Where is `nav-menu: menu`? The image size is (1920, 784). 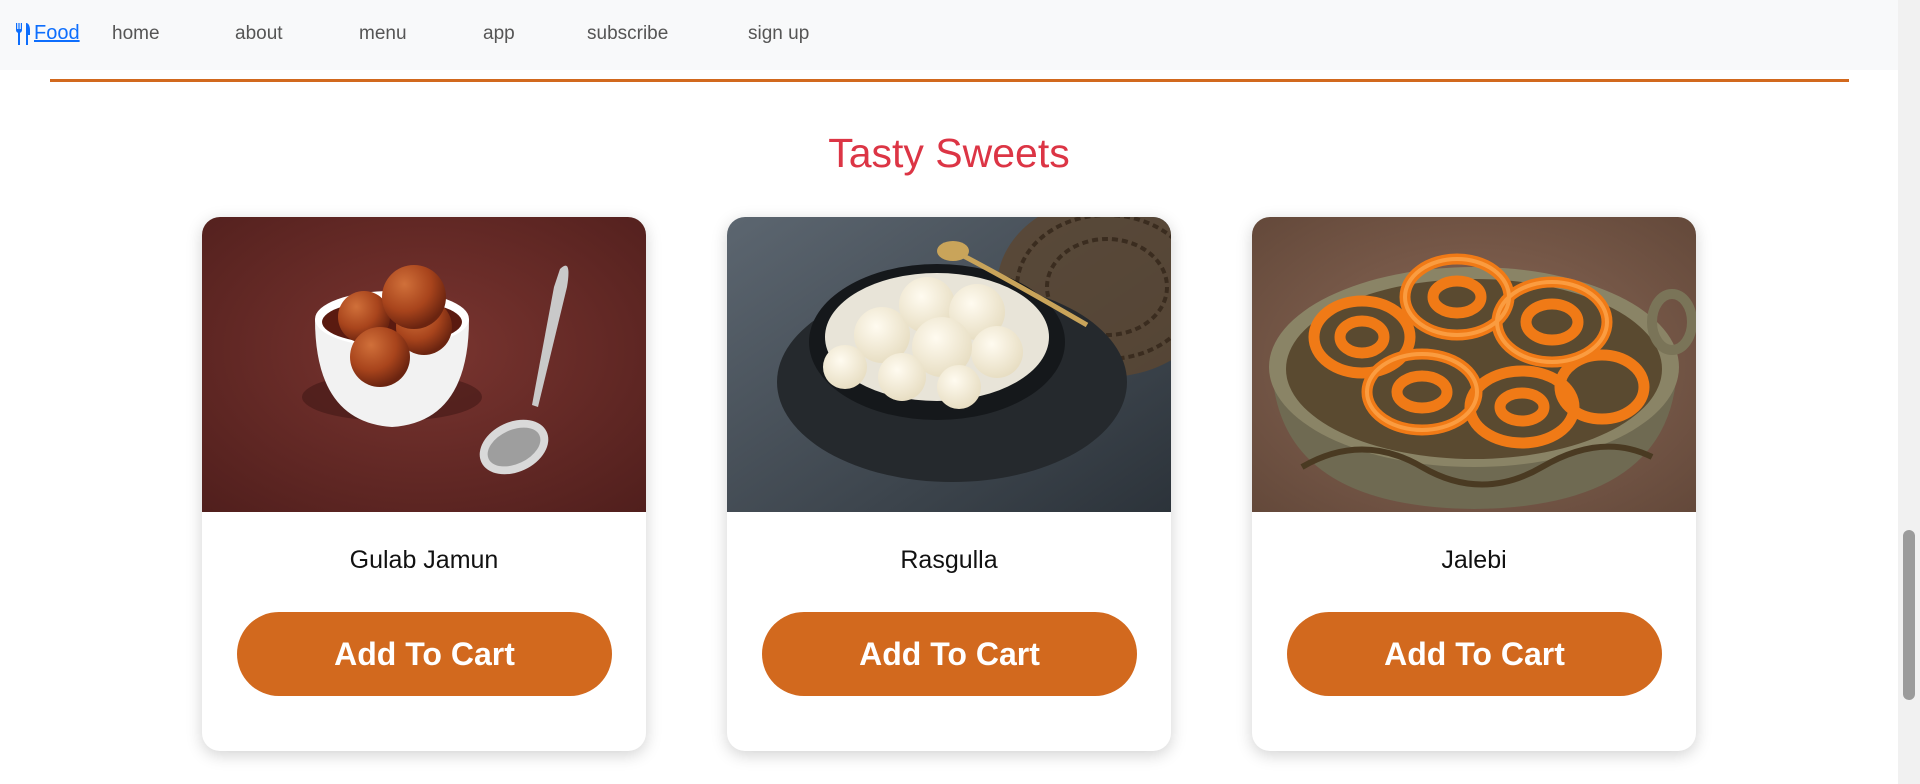 nav-menu: menu is located at coordinates (383, 34).